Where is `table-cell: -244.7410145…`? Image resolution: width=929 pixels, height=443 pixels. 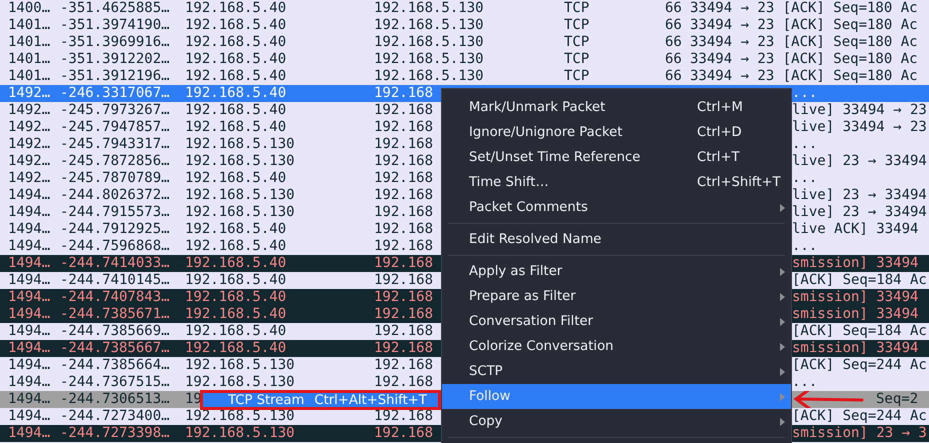
table-cell: -244.7410145… is located at coordinates (115, 280).